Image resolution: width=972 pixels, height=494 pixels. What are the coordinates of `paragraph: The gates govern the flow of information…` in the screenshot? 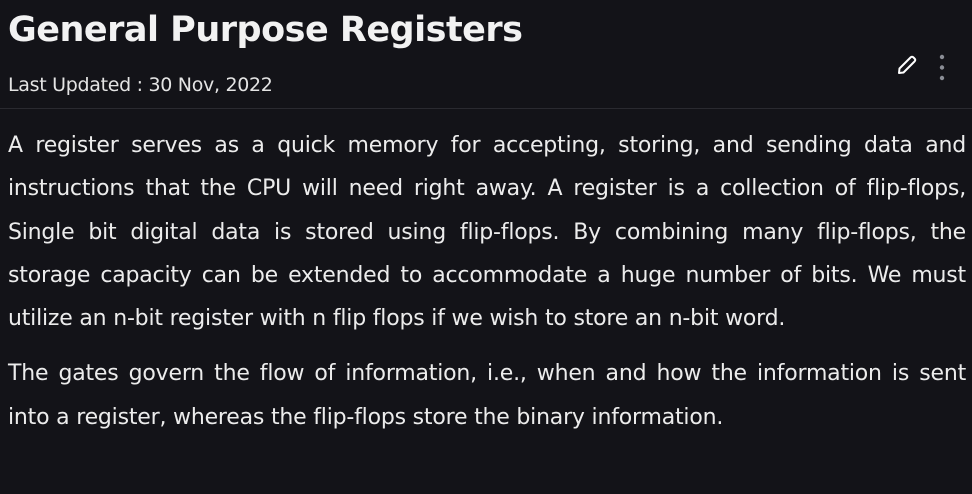 It's located at (487, 395).